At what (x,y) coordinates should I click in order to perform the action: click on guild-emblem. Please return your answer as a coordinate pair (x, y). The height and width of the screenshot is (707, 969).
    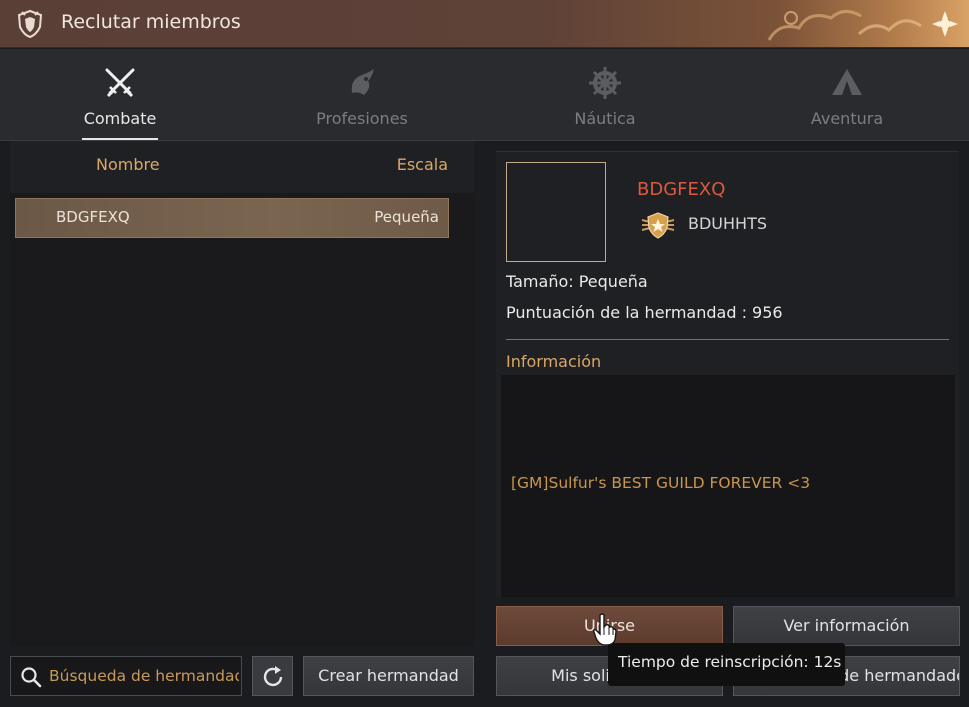
    Looking at the image, I should click on (556, 212).